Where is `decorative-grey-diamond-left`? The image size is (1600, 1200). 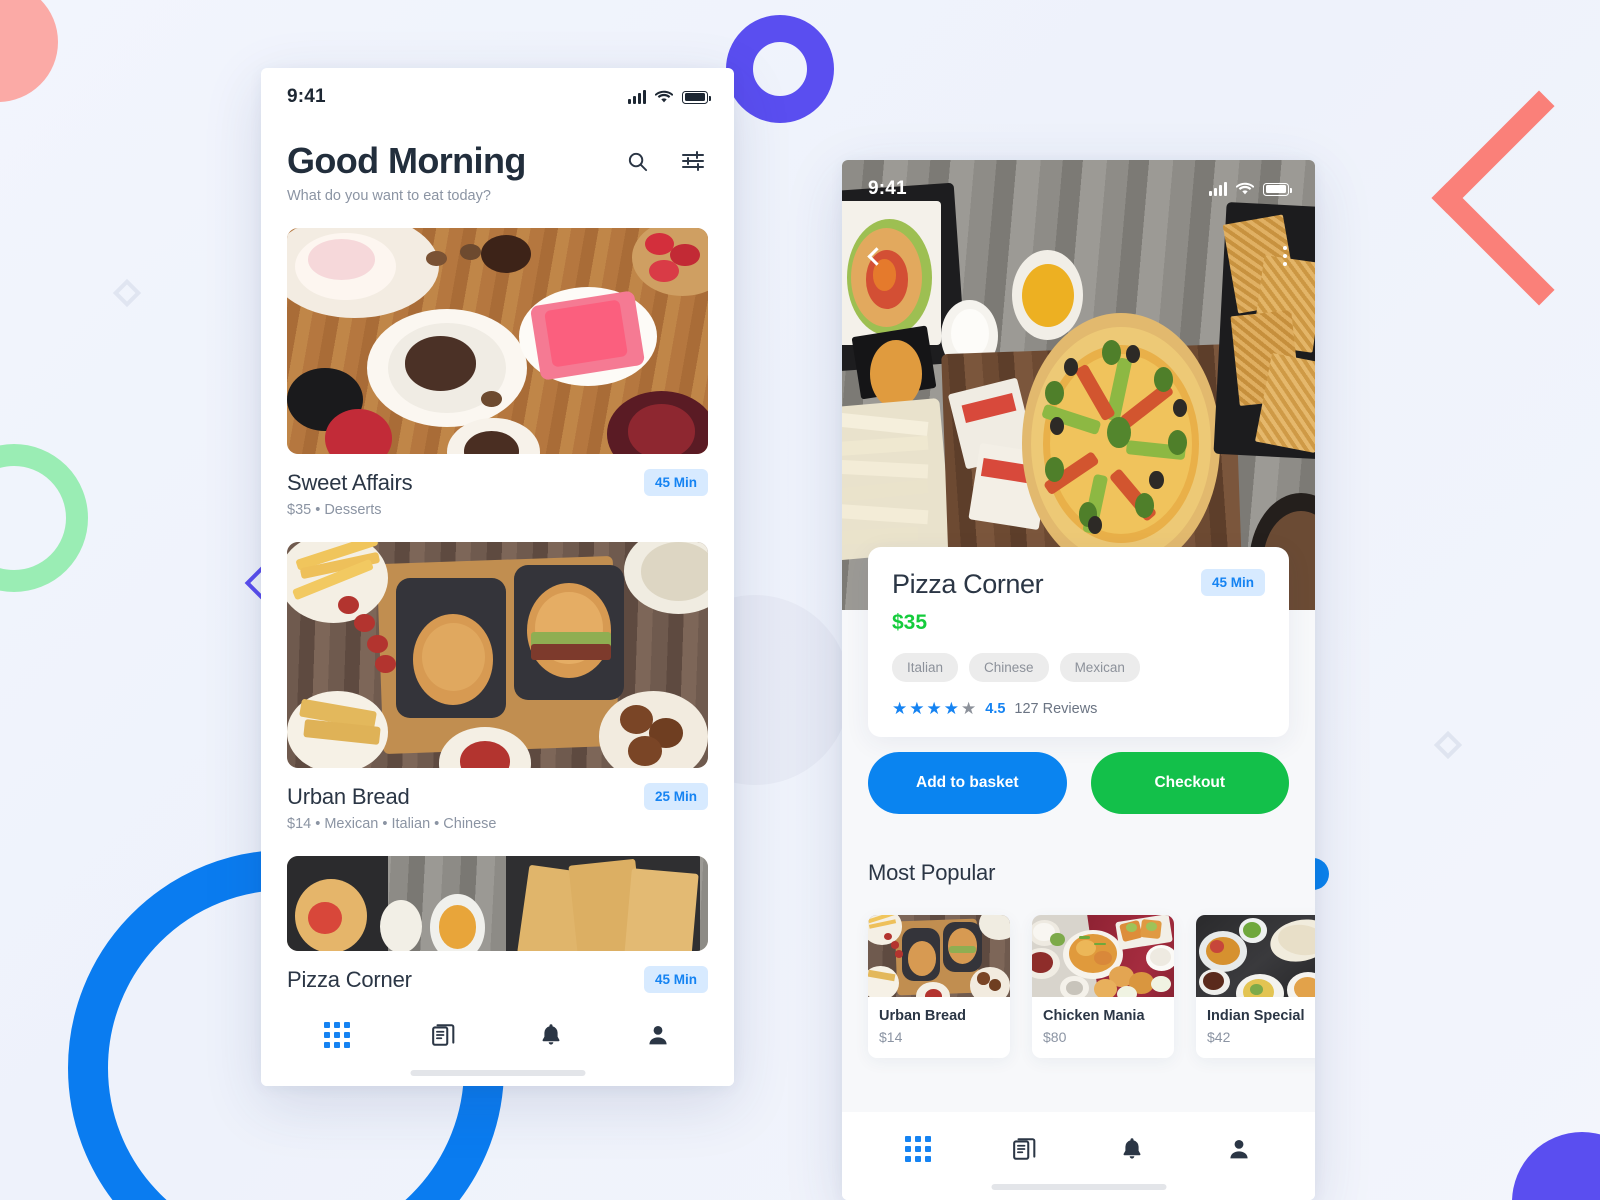 decorative-grey-diamond-left is located at coordinates (127, 293).